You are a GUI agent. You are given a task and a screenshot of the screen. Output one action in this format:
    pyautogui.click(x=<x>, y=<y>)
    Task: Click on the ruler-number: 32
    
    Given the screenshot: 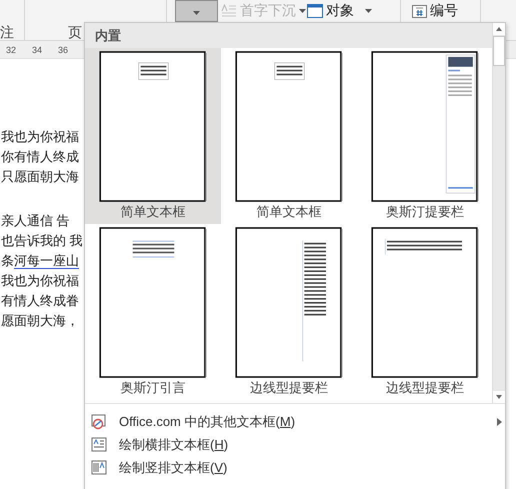 What is the action you would take?
    pyautogui.click(x=12, y=49)
    